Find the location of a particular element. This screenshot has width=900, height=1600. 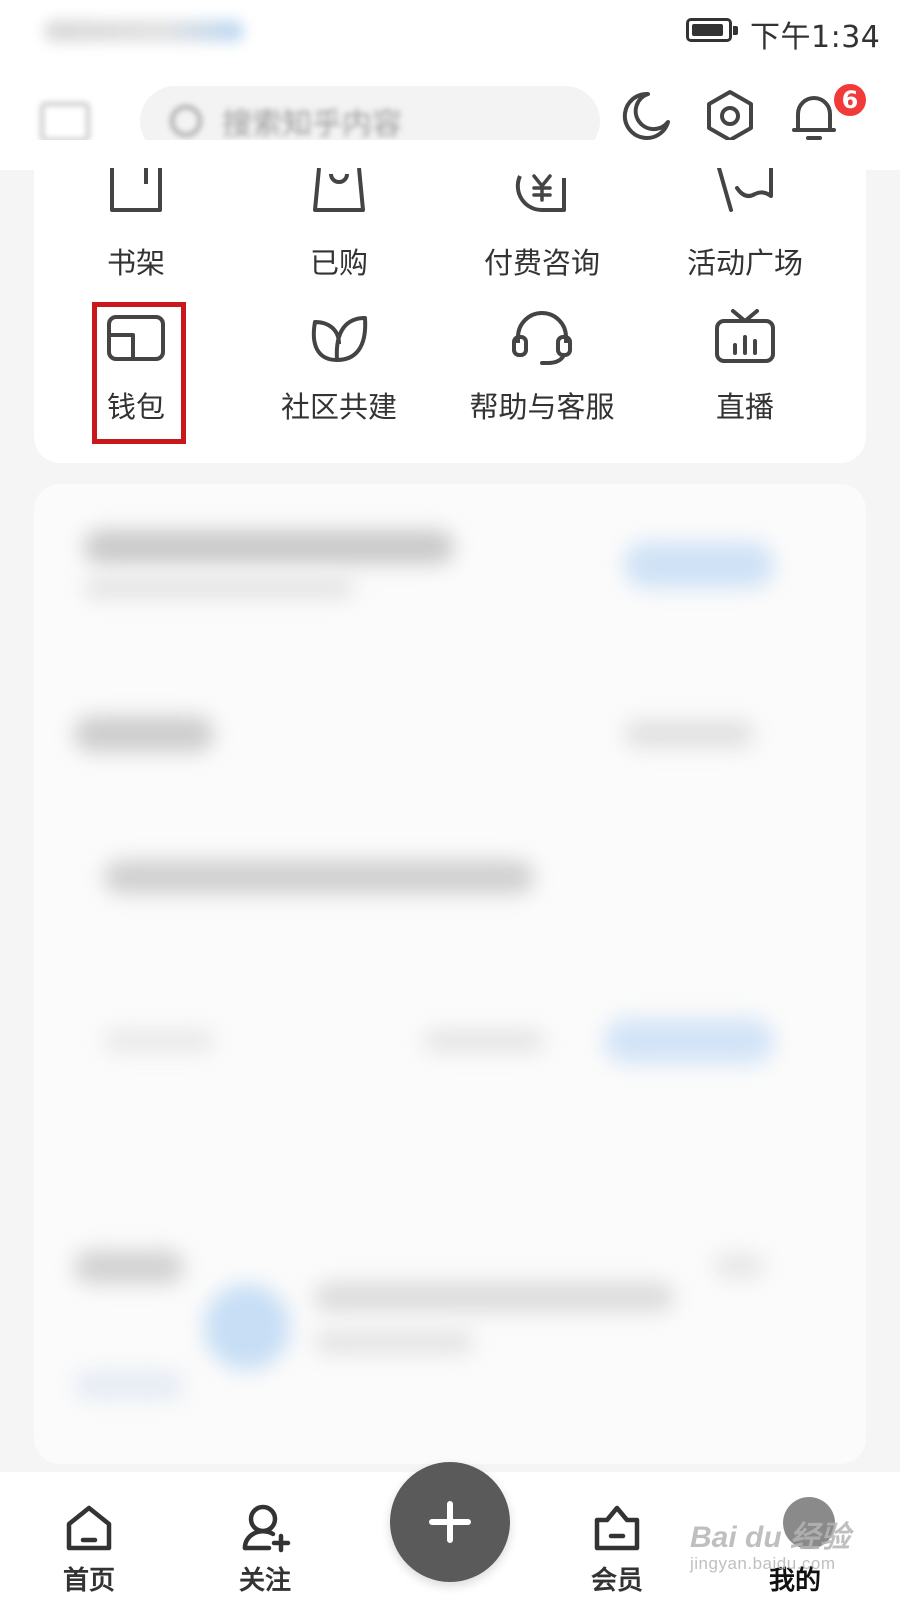

service-label: 帮助与客服 is located at coordinates (542, 407).